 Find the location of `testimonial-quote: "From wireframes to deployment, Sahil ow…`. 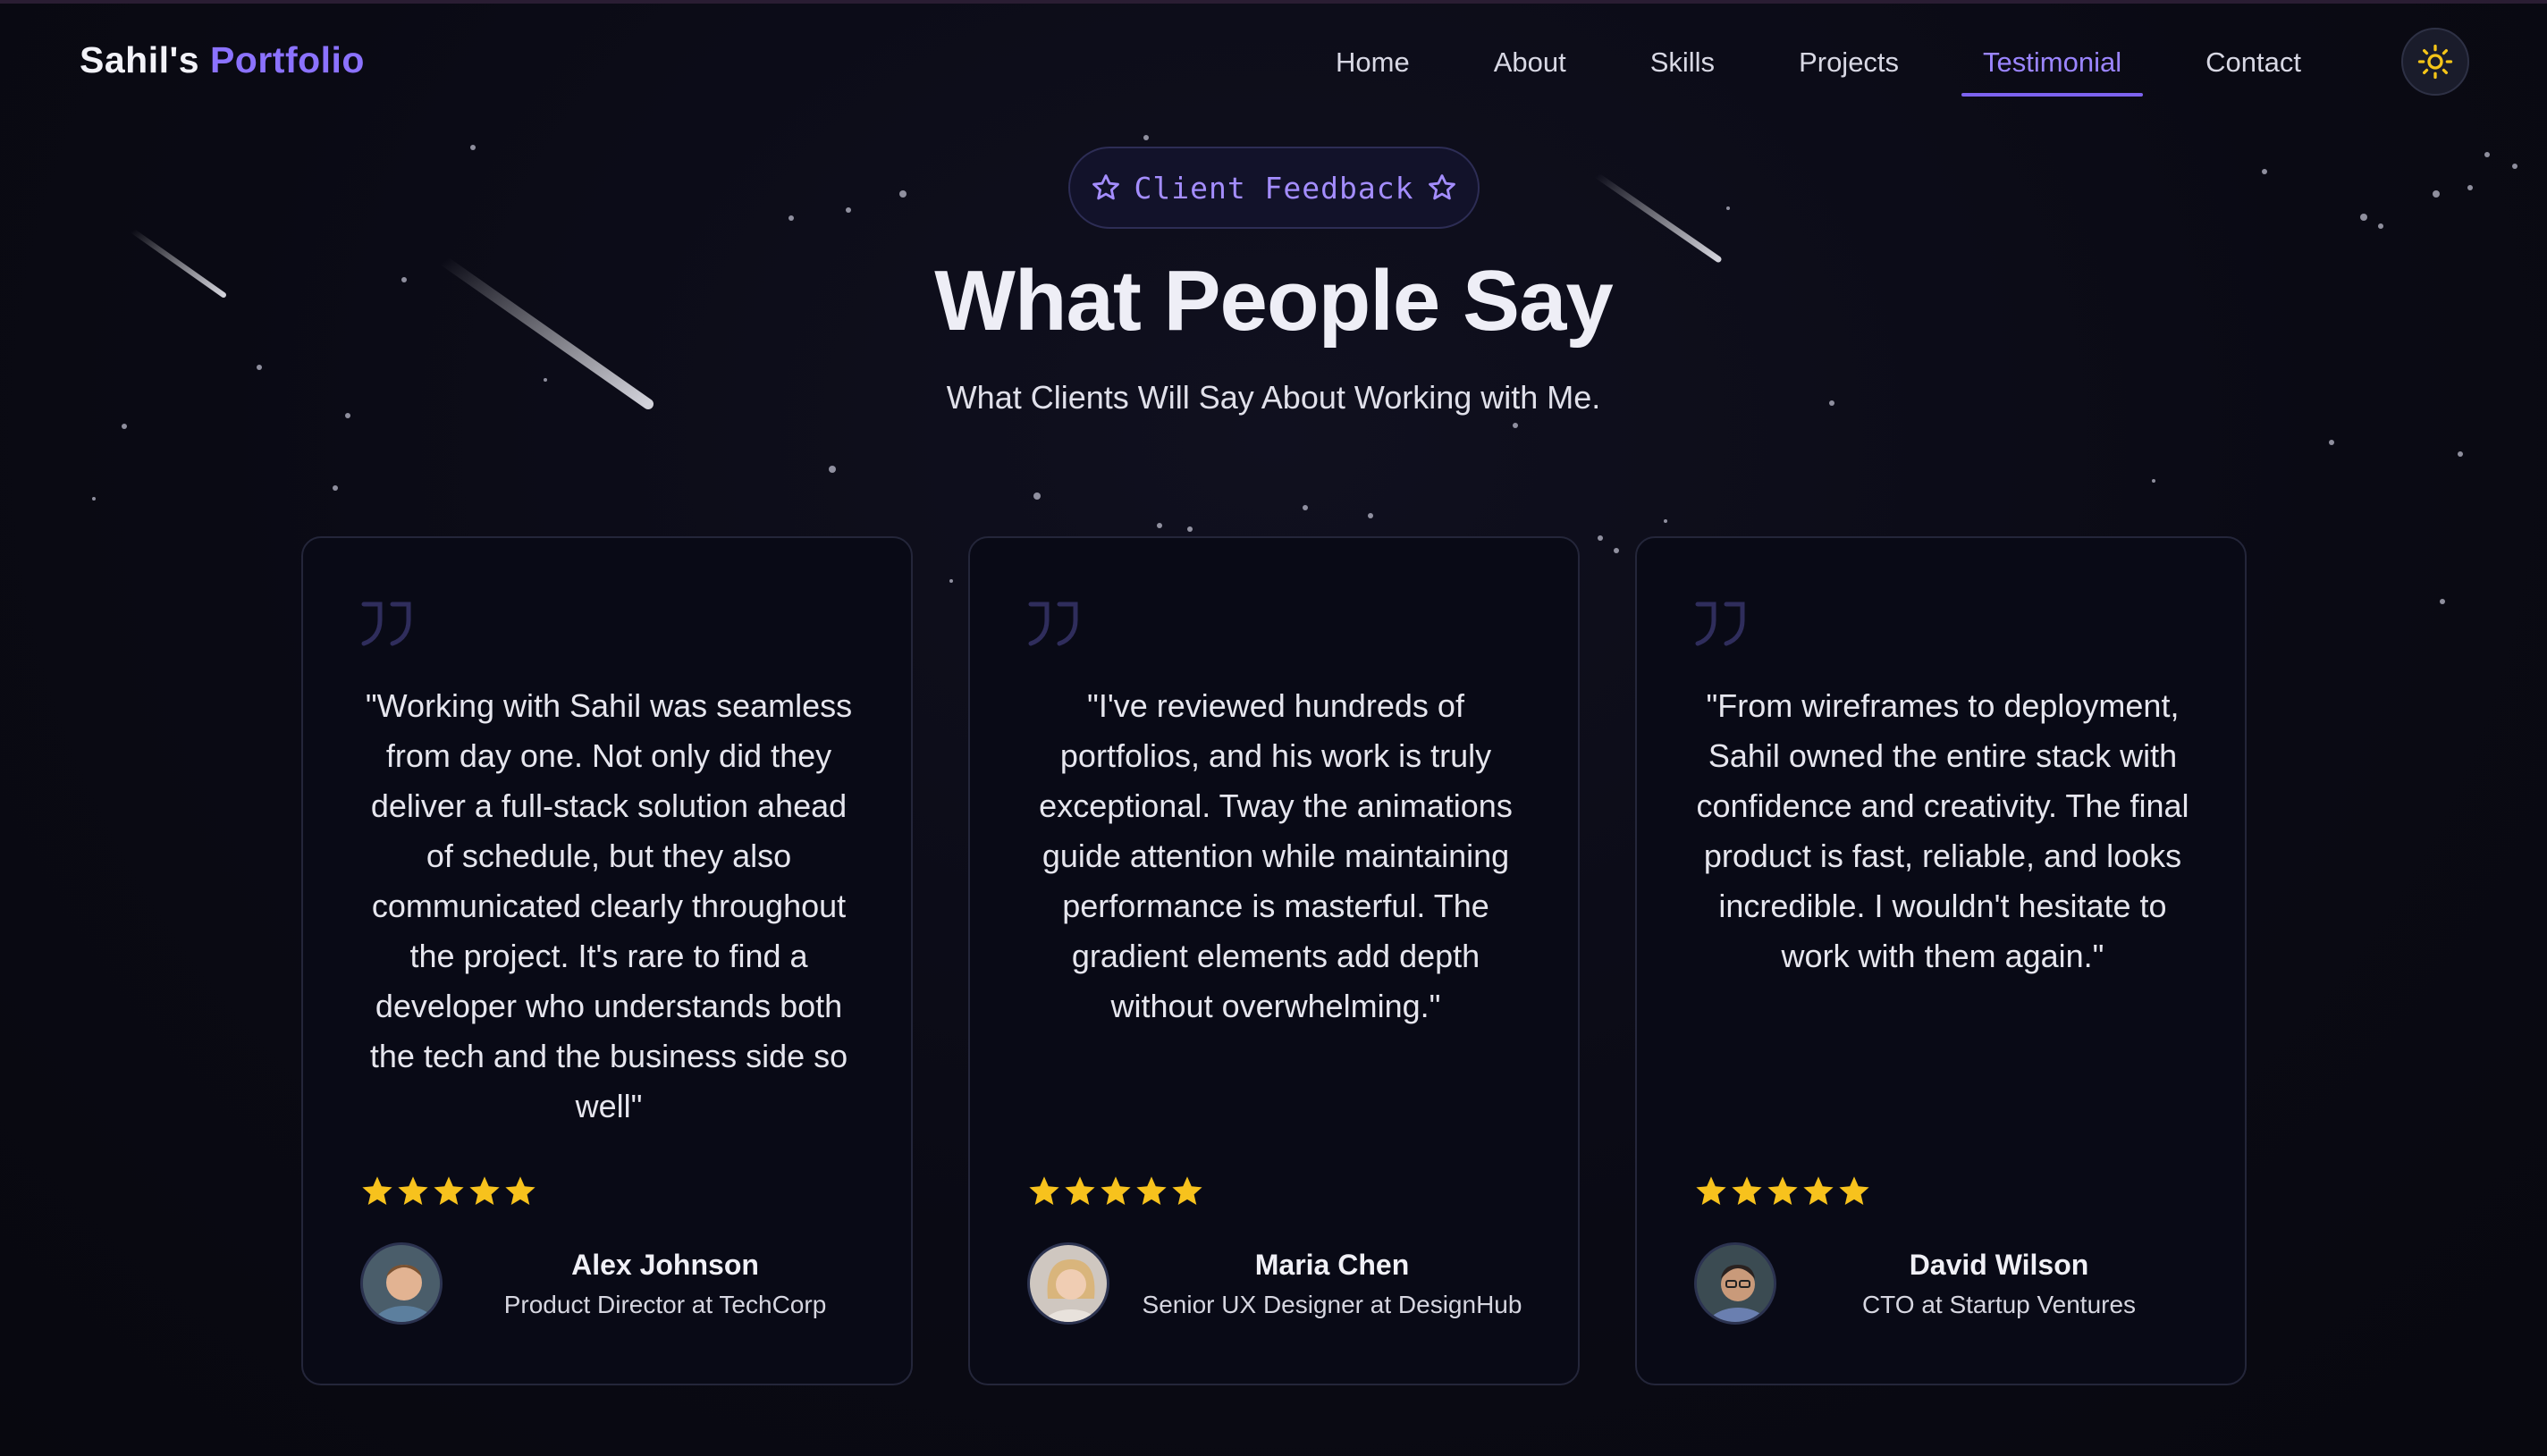

testimonial-quote: "From wireframes to deployment, Sahil ow… is located at coordinates (1943, 830).